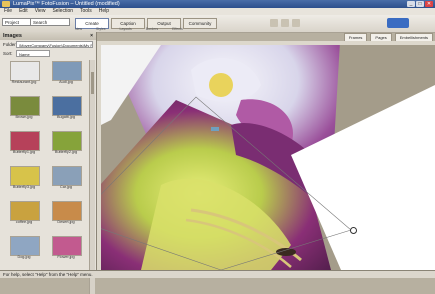  Describe the element at coordinates (398, 23) in the screenshot. I see `app-logo` at that location.